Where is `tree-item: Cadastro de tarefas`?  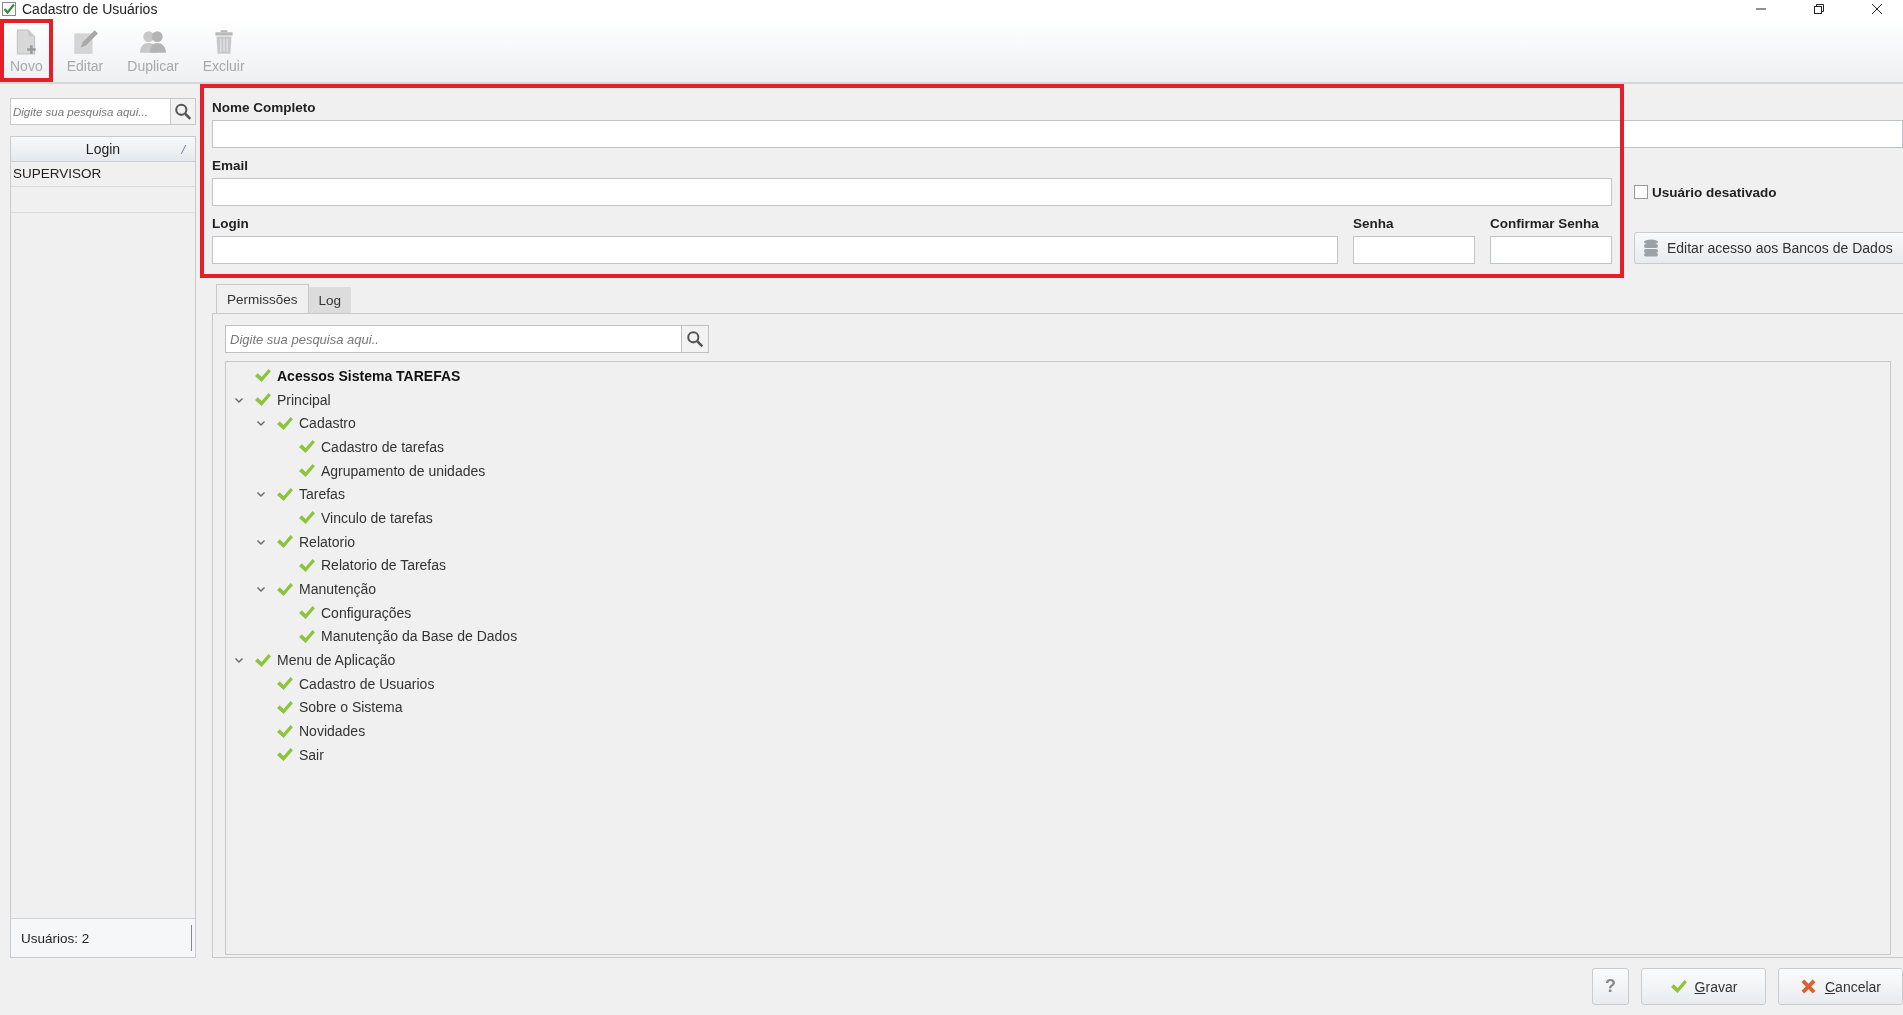
tree-item: Cadastro de tarefas is located at coordinates (382, 446).